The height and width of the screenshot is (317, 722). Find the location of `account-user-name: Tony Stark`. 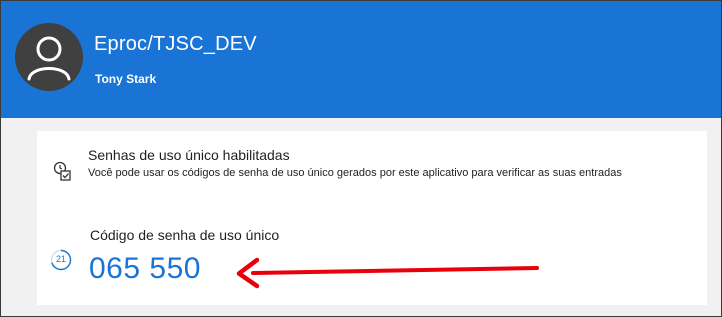

account-user-name: Tony Stark is located at coordinates (126, 79).